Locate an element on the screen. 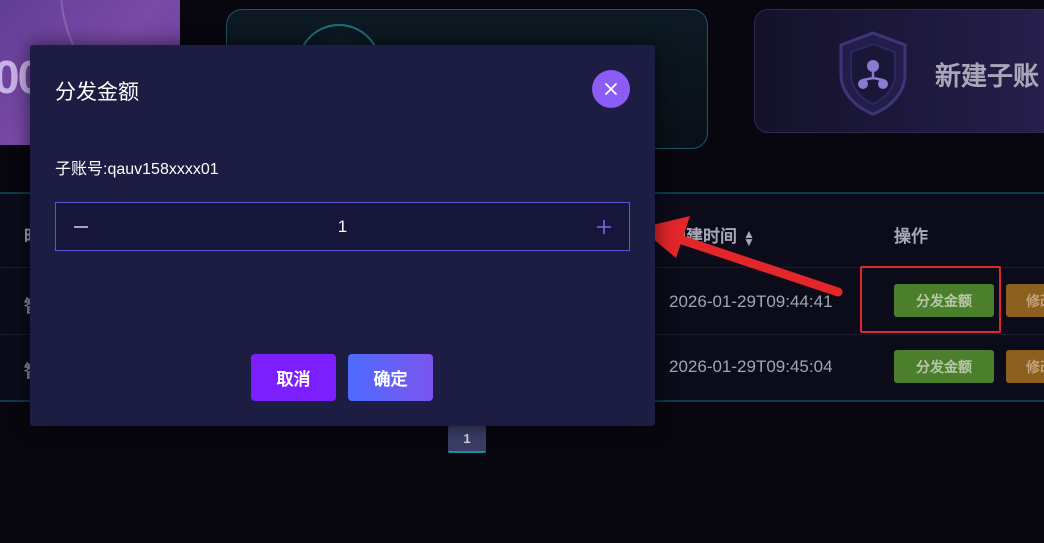 The height and width of the screenshot is (543, 1044). subaccount-info: 子账号:qauv158xxxx01 is located at coordinates (137, 167).